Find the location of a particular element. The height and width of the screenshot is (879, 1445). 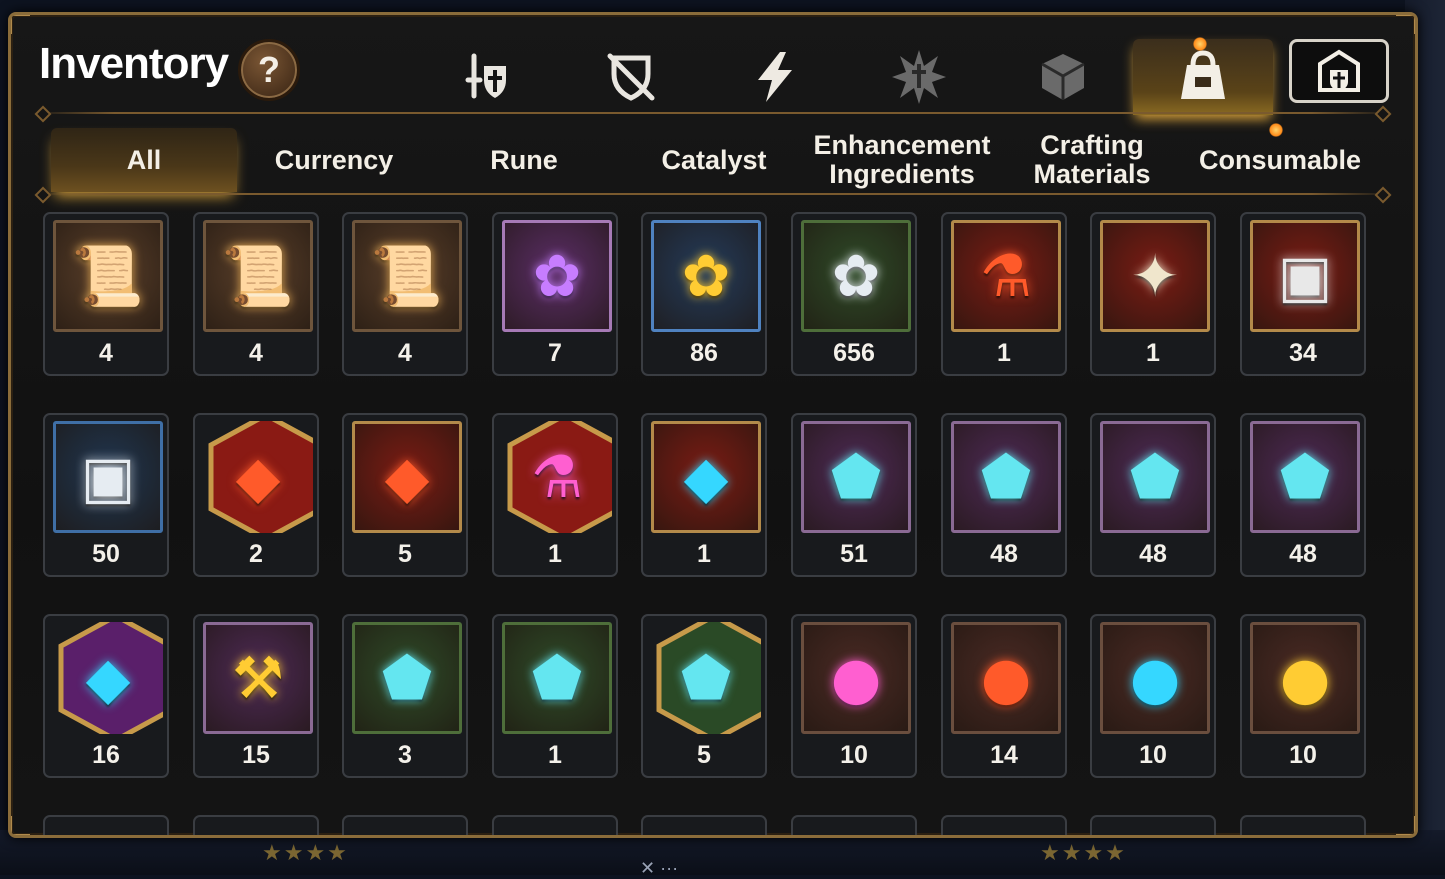

cyan-star-gem-icon: ◆ is located at coordinates (108, 678).